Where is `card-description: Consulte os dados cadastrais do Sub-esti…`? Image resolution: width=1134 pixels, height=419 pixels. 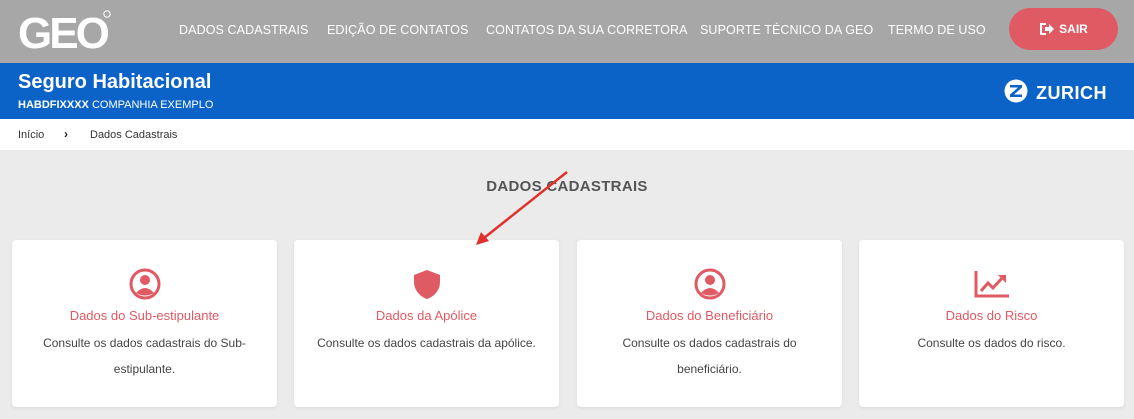
card-description: Consulte os dados cadastrais do Sub-esti… is located at coordinates (144, 356).